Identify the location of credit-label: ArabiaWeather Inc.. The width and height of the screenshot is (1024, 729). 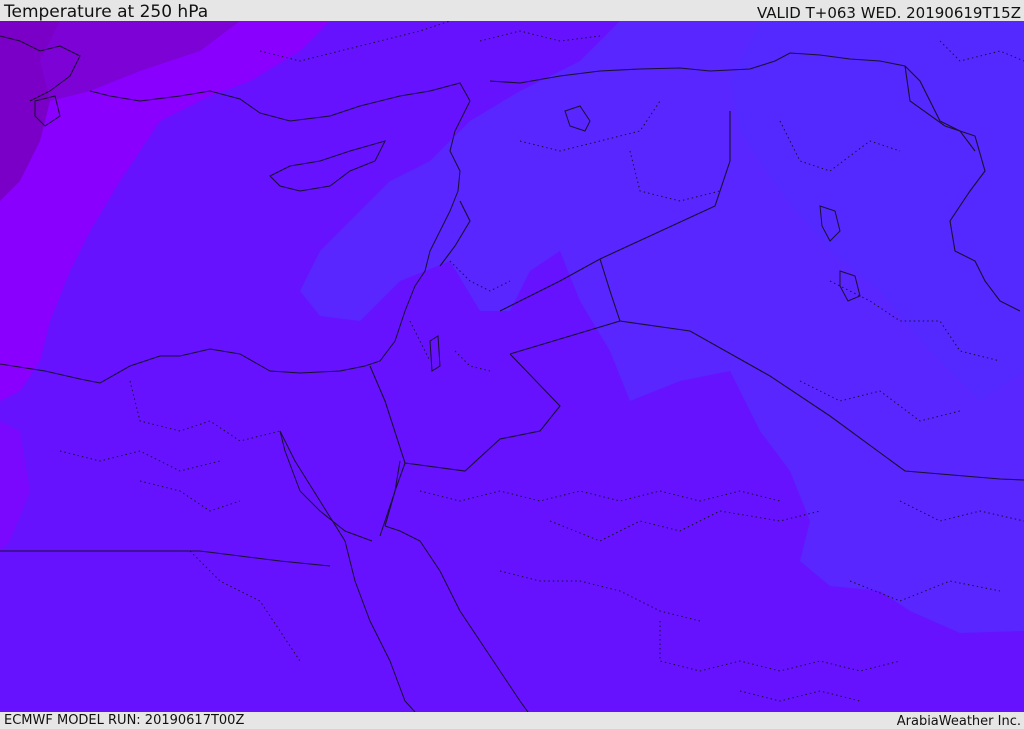
(958, 721).